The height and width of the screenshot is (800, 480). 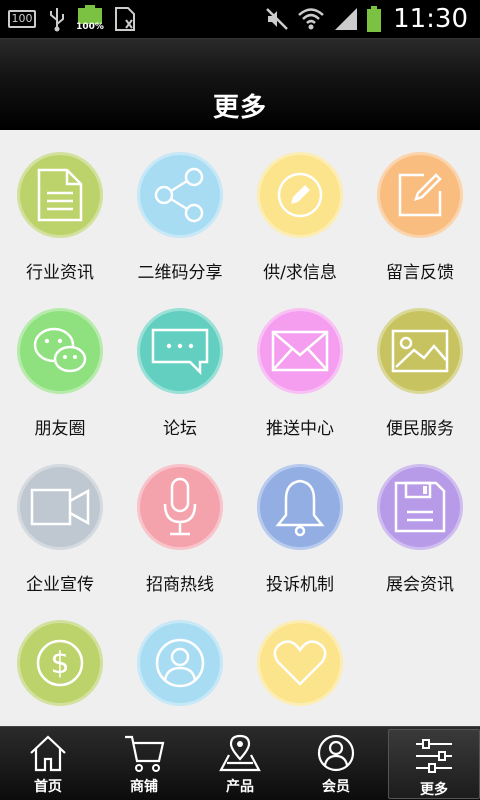 I want to click on grid-item-label: 行业资讯, so click(x=60, y=273).